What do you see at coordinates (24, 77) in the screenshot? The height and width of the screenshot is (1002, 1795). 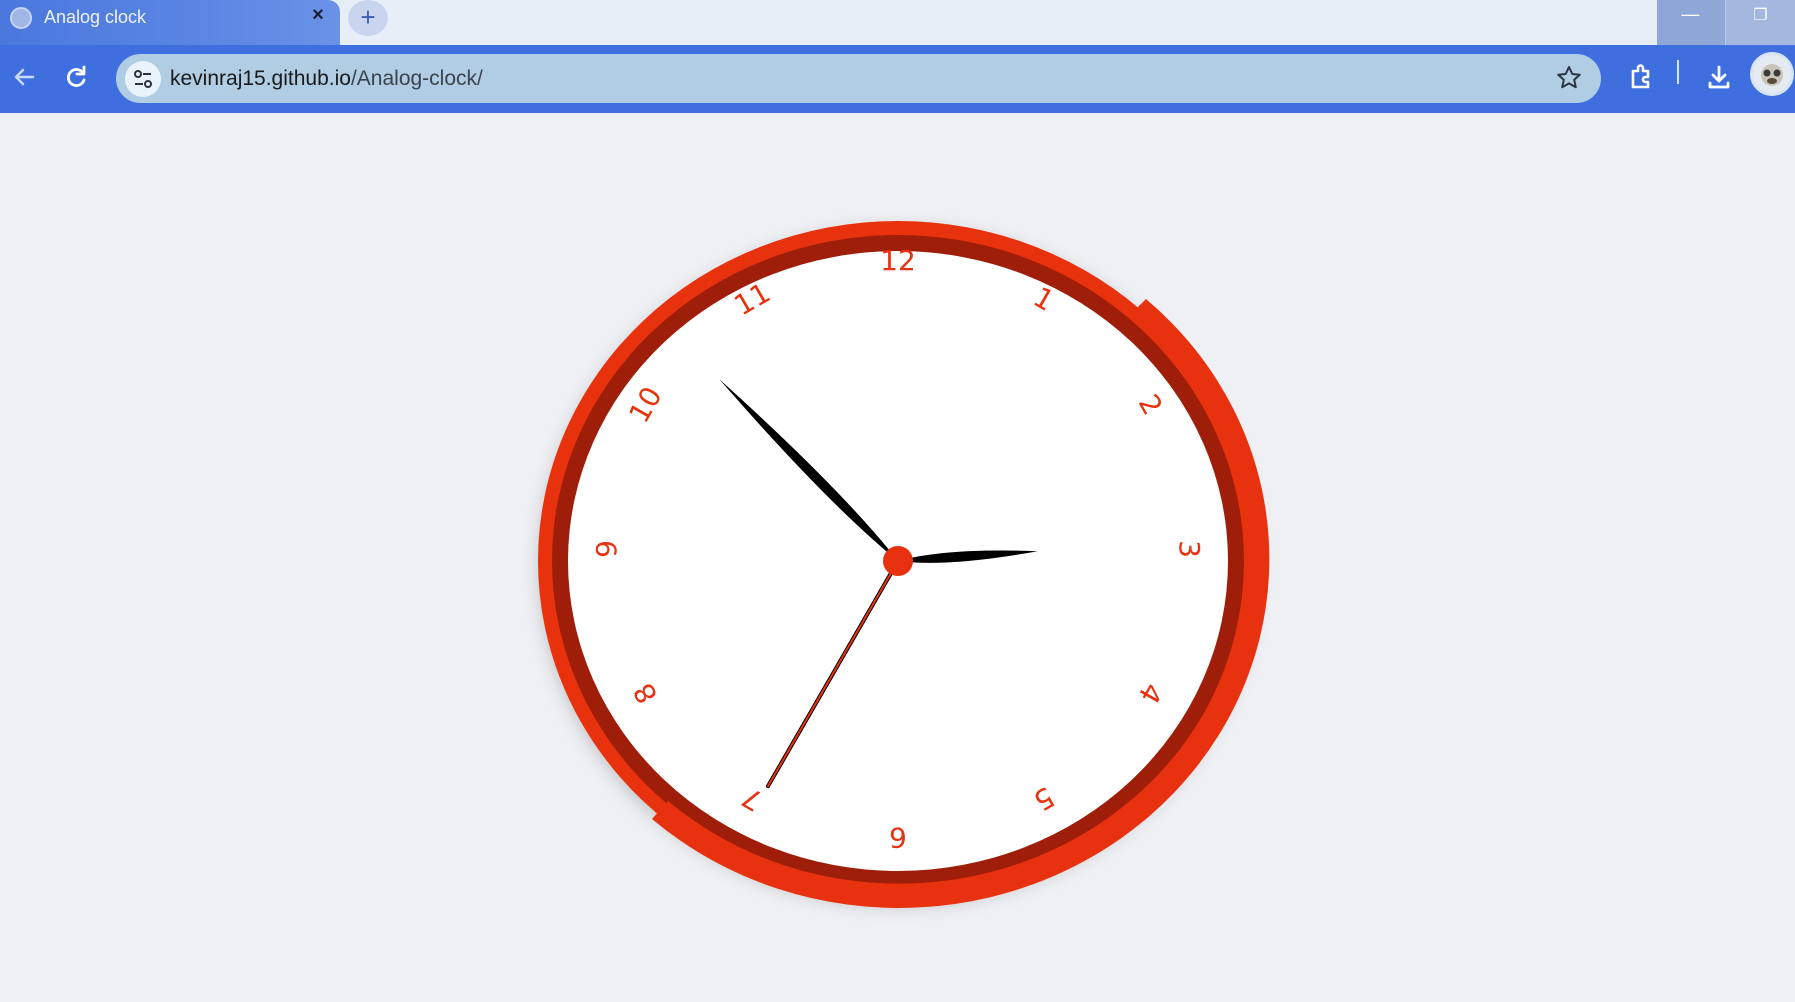 I see `back-arrow-icon` at bounding box center [24, 77].